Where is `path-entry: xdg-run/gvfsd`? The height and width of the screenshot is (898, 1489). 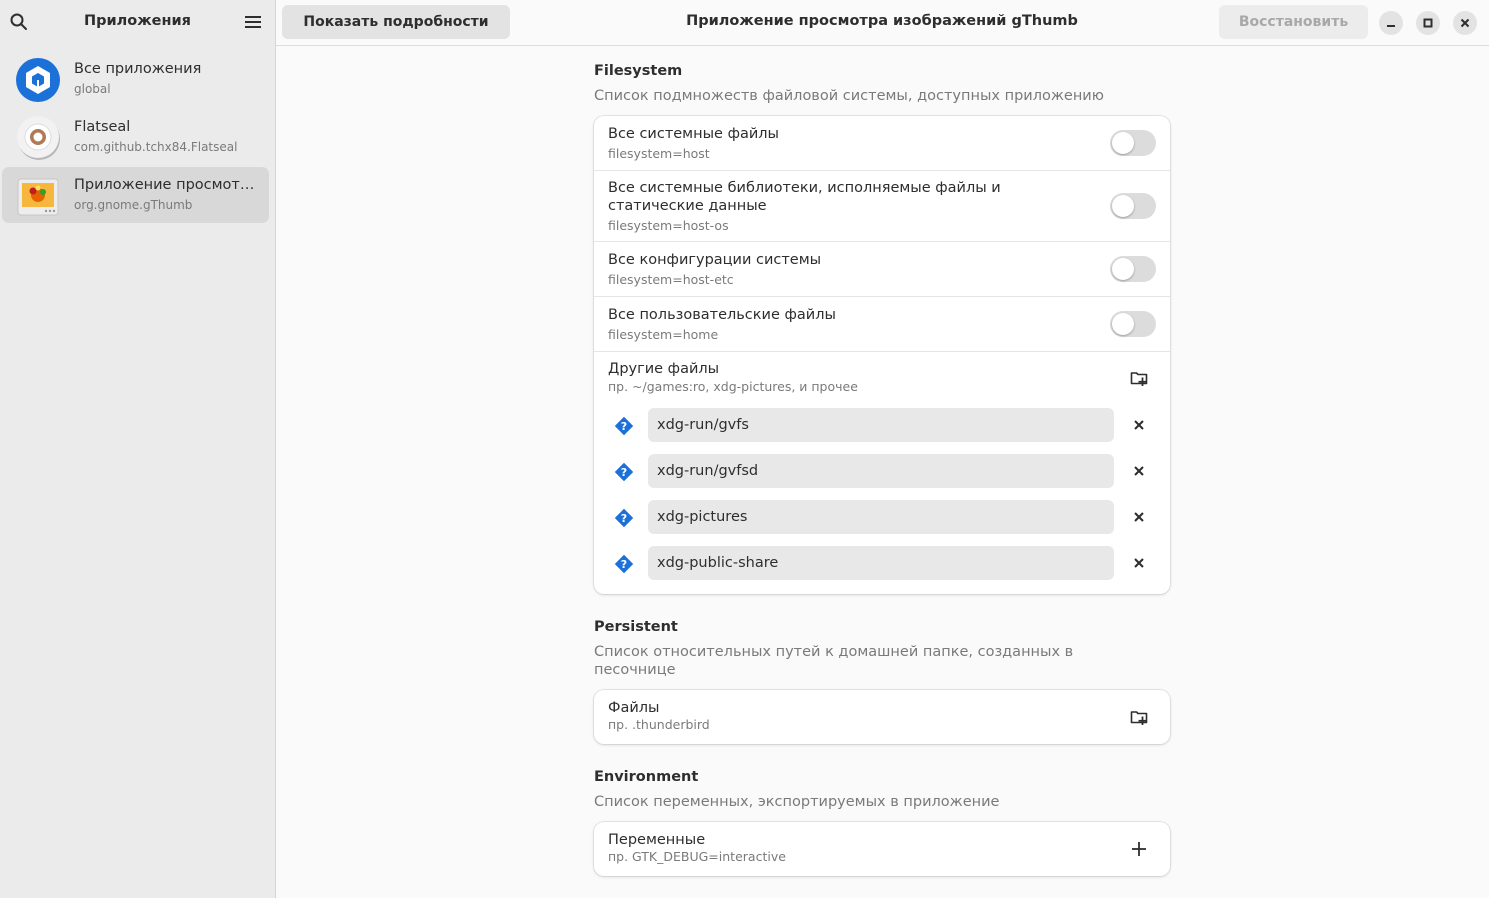
path-entry: xdg-run/gvfsd is located at coordinates (881, 471).